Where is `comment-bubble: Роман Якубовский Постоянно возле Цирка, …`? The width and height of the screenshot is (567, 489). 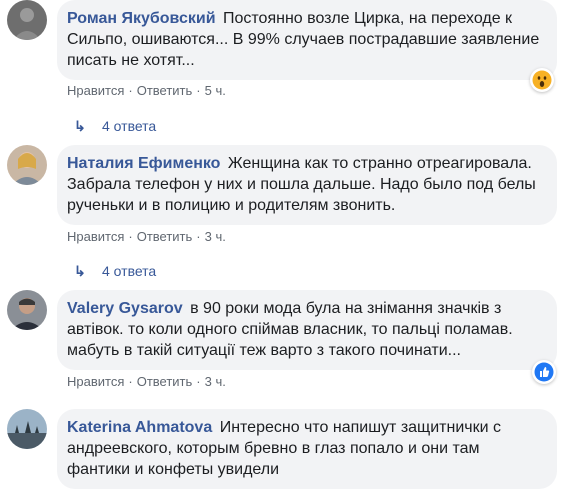 comment-bubble: Роман Якубовский Постоянно возле Цирка, … is located at coordinates (307, 40).